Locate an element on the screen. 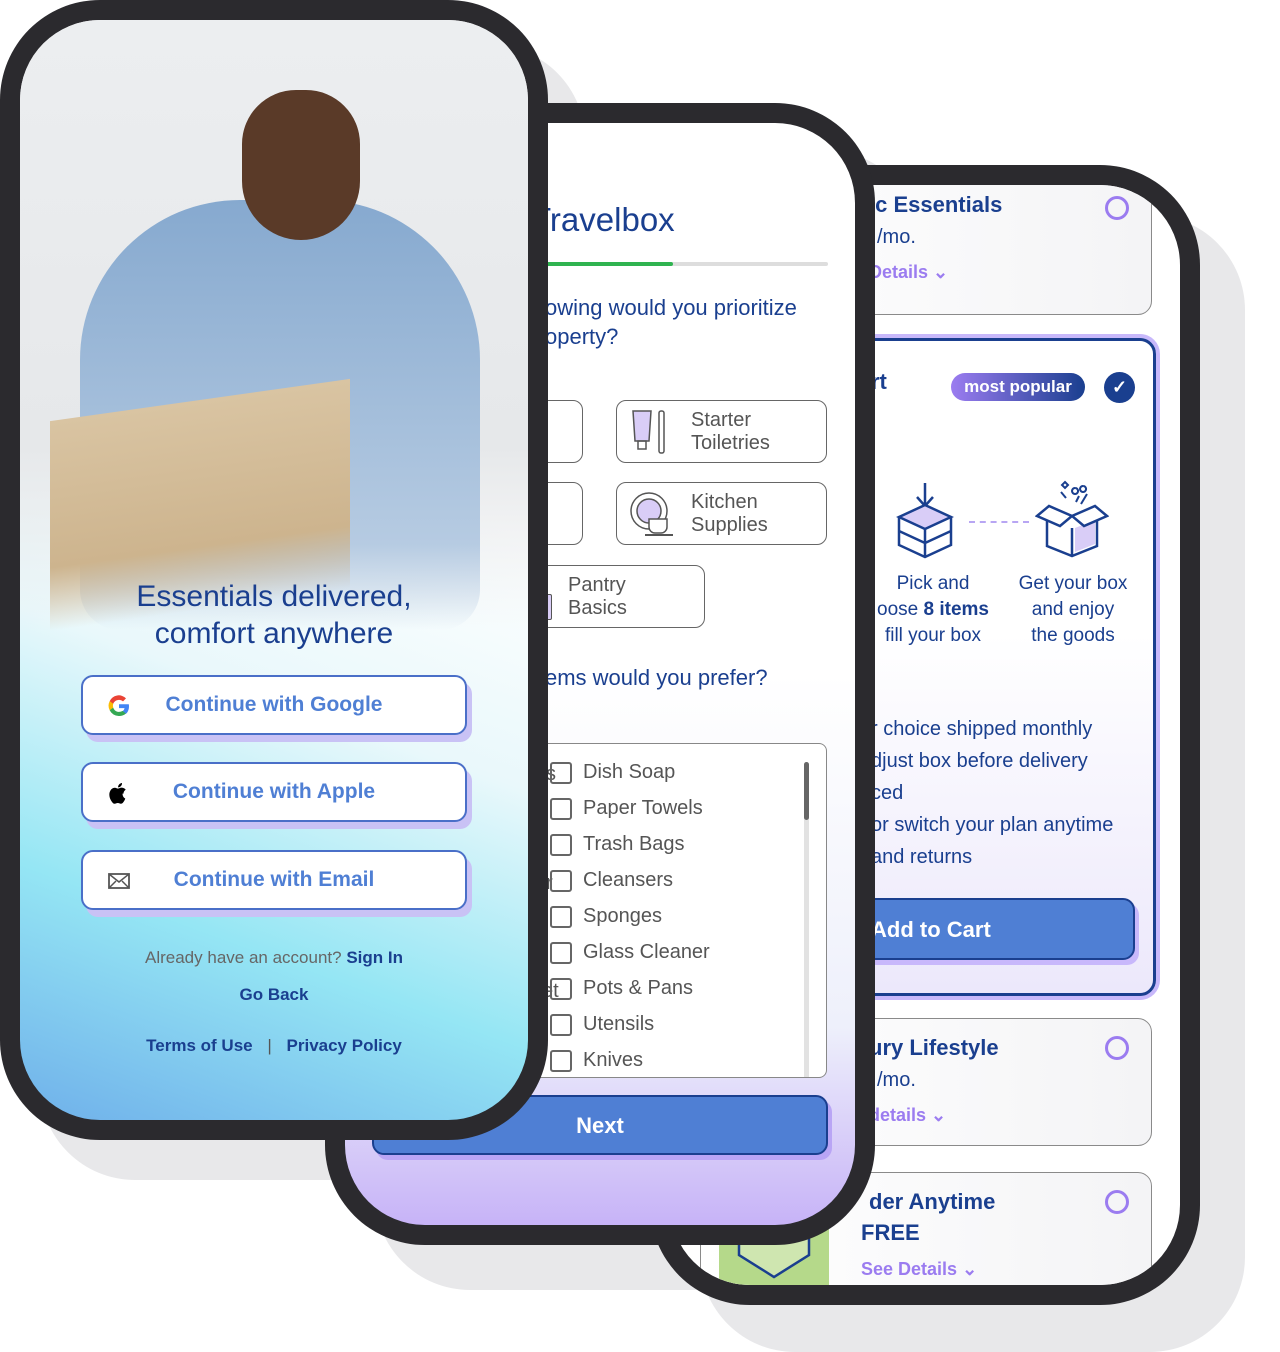  item-label: Utensils is located at coordinates (619, 1024).